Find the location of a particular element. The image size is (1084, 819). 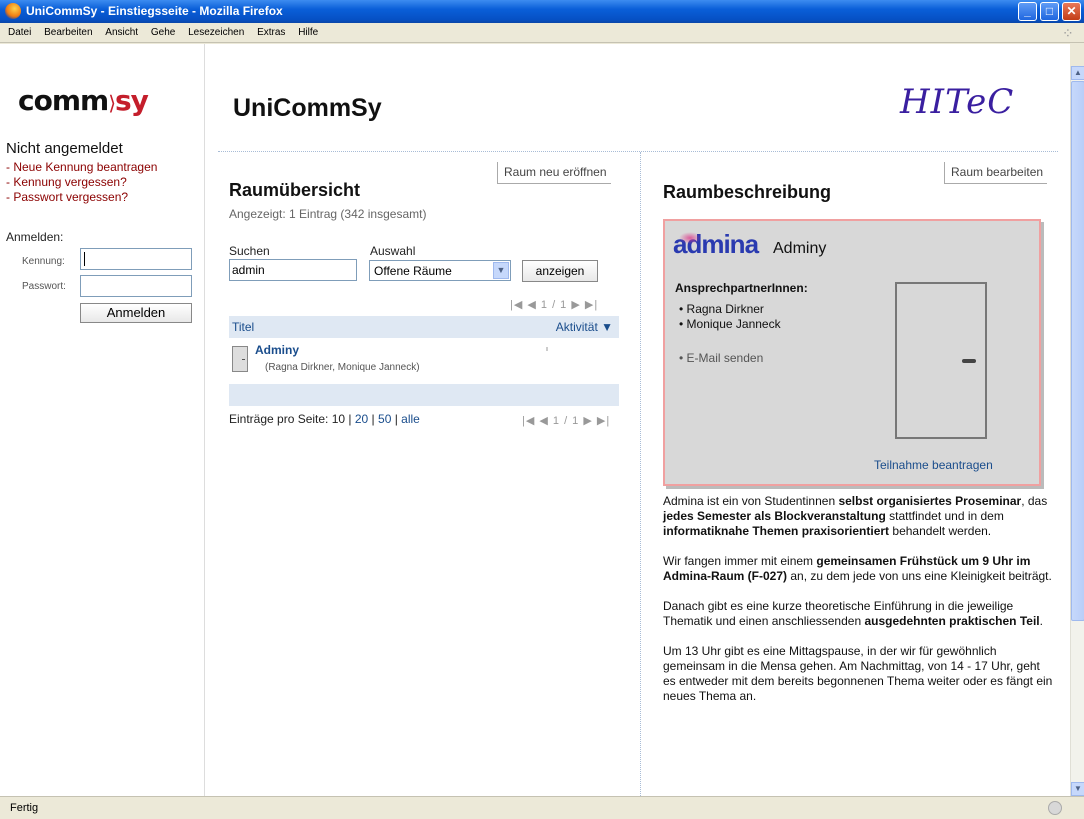

menu-lesezeichen: Lesezeichen is located at coordinates (216, 33).